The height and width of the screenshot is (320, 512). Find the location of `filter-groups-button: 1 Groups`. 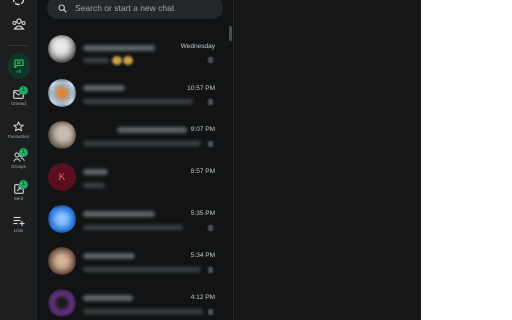

filter-groups-button: 1 Groups is located at coordinates (18, 158).